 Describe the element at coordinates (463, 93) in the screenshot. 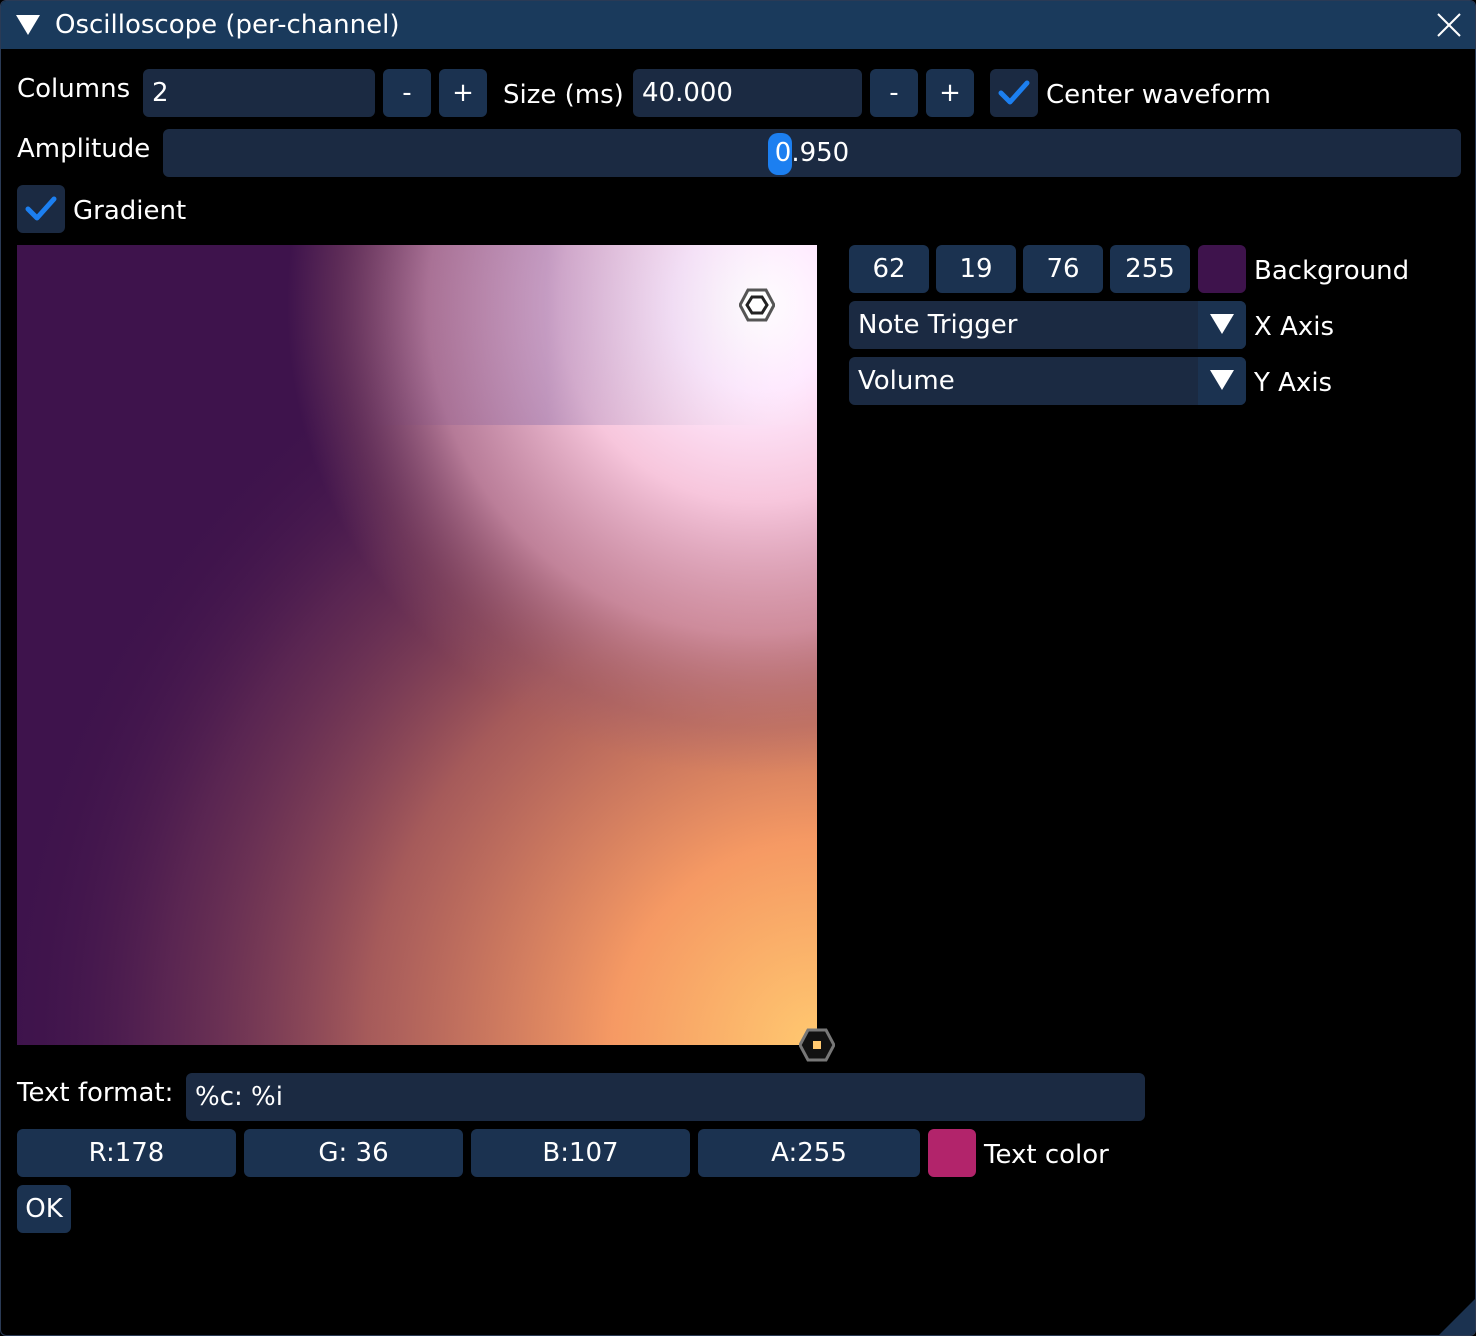

I see `columns-increment-button: +` at that location.